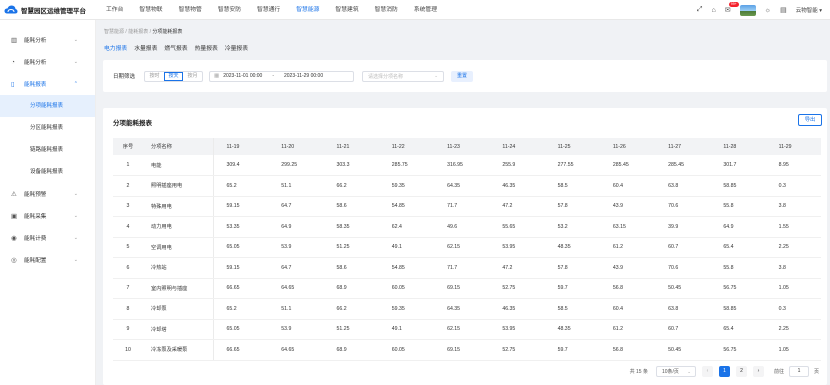 Image resolution: width=830 pixels, height=385 pixels. What do you see at coordinates (282, 76) in the screenshot?
I see `date-range-picker: ▦ 2023-11-01 00:00 - 2023-11-29 00:00` at bounding box center [282, 76].